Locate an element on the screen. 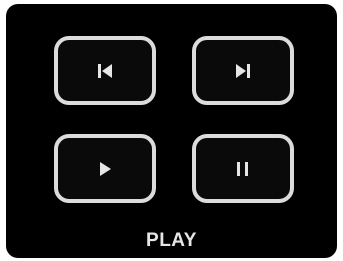  previous-button is located at coordinates (105, 70).